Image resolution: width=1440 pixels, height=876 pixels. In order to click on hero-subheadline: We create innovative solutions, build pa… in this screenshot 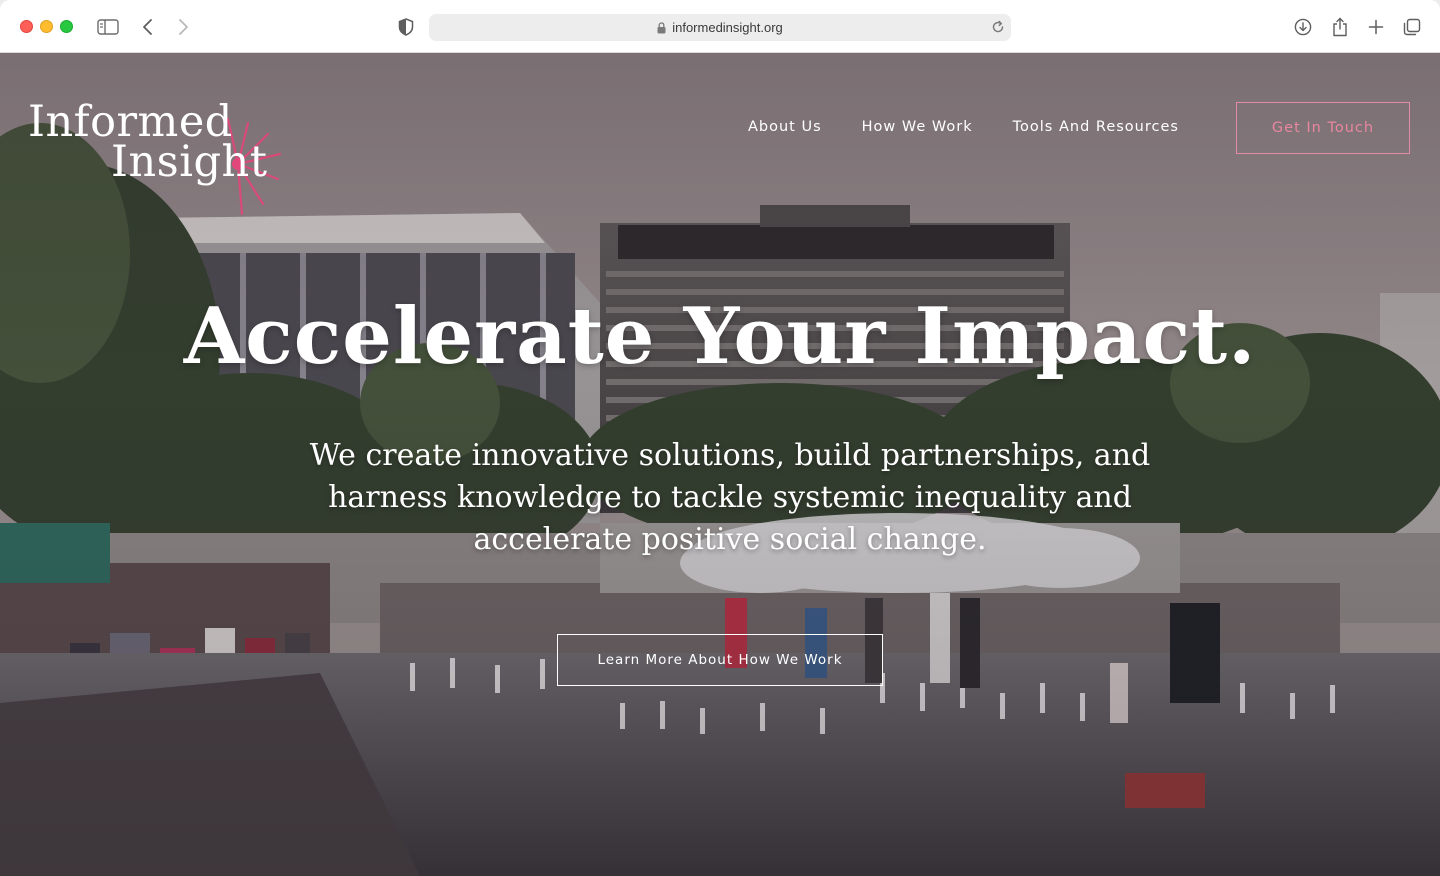, I will do `click(730, 497)`.